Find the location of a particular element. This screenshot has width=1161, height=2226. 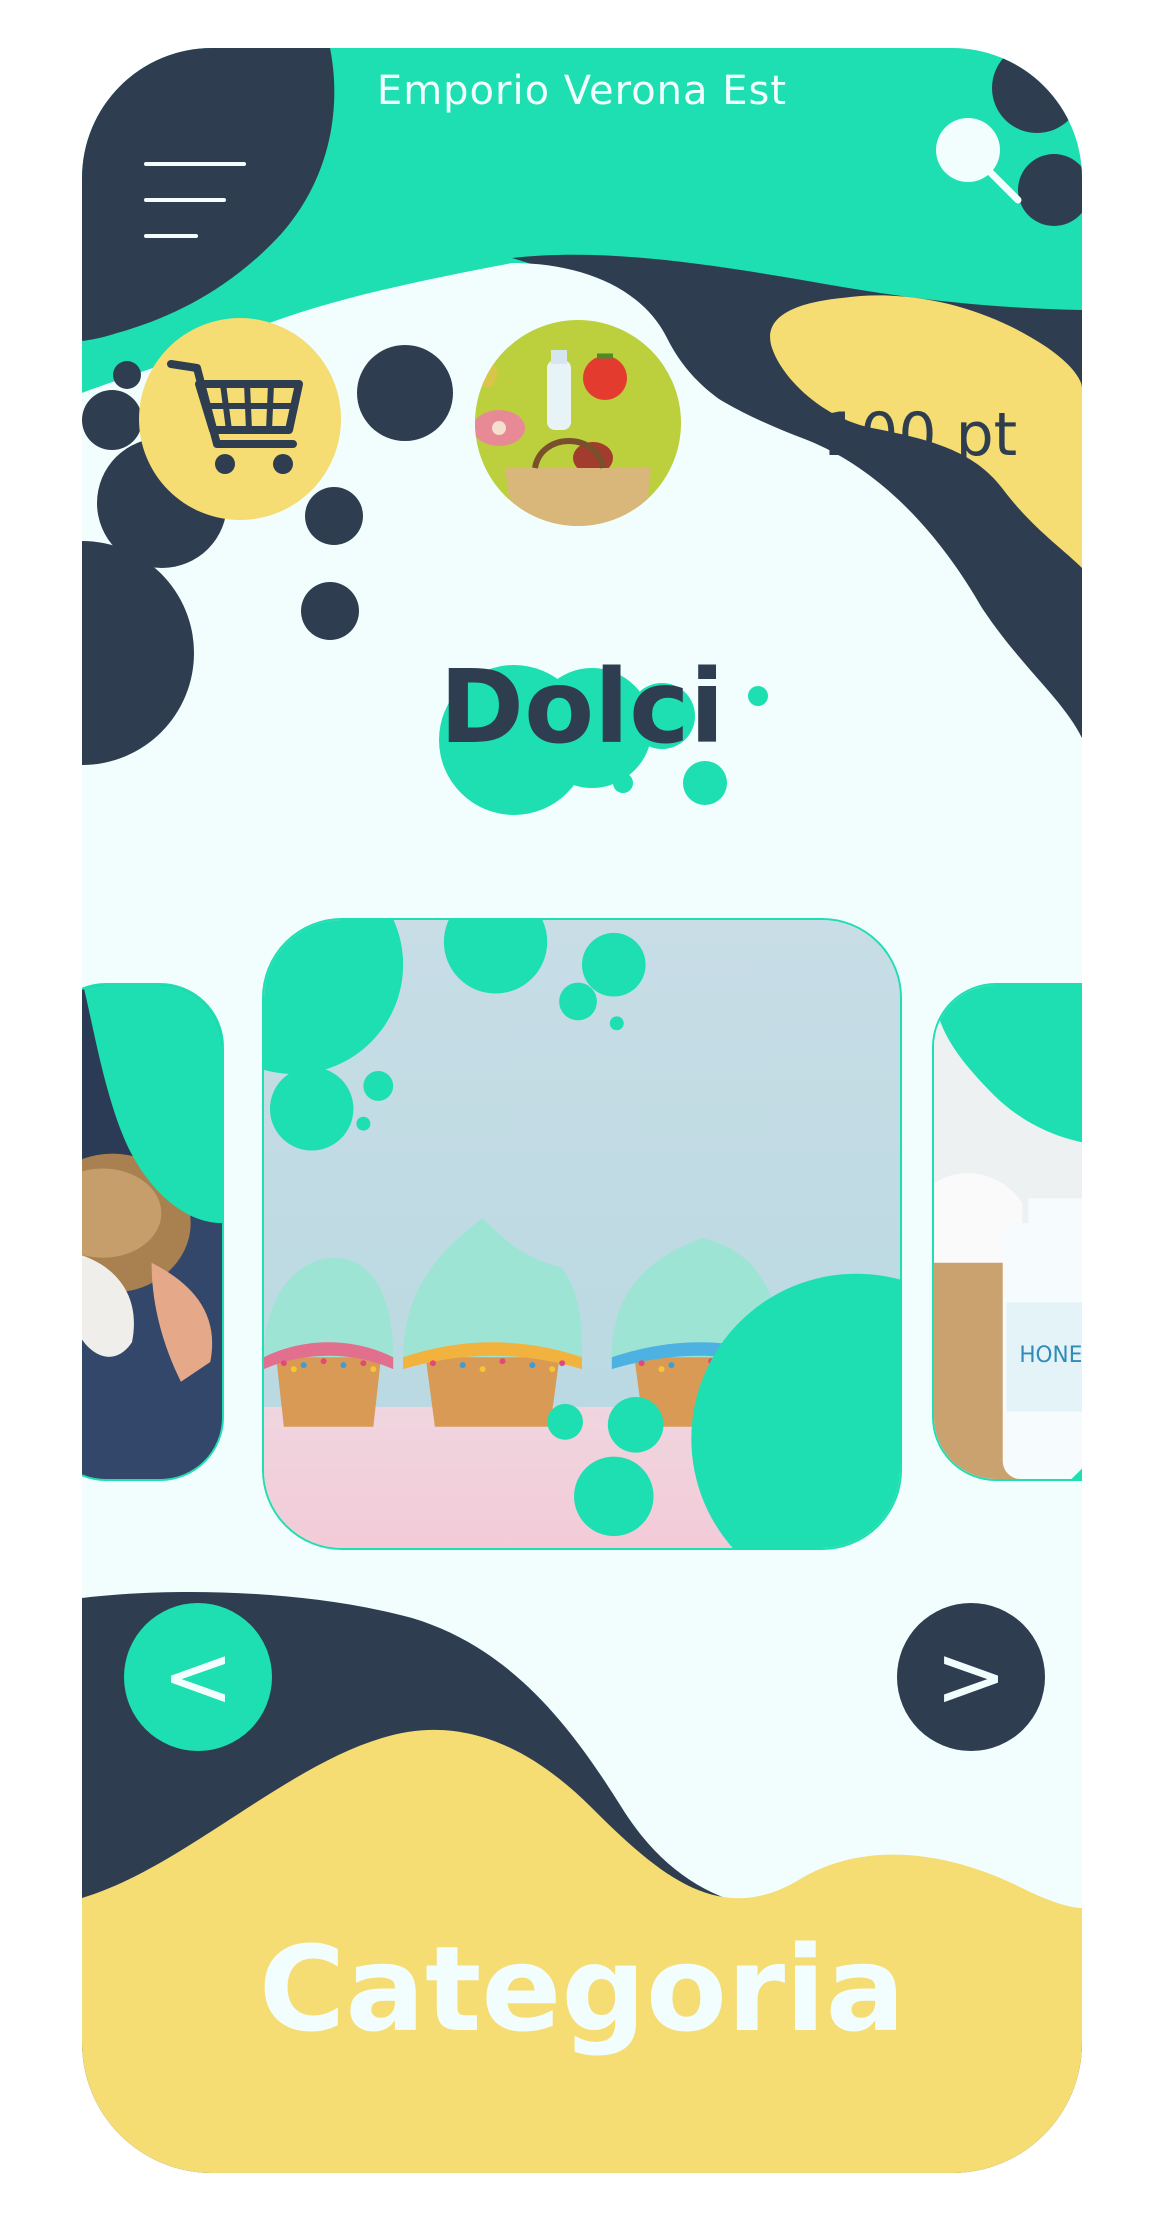

bread-in-hands-photo is located at coordinates (152, 1232).